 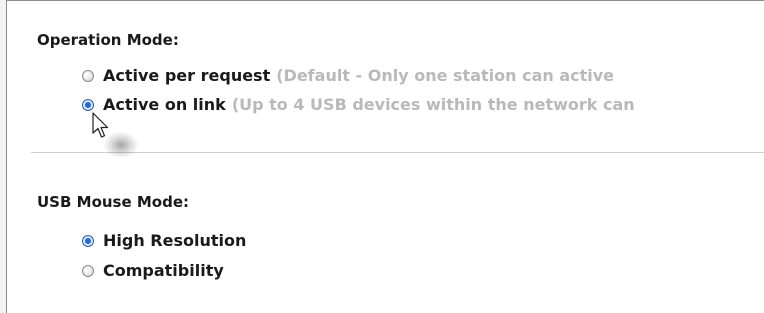 I want to click on usb-mouse-mode-option-compatibility: Compatibility, so click(x=153, y=270).